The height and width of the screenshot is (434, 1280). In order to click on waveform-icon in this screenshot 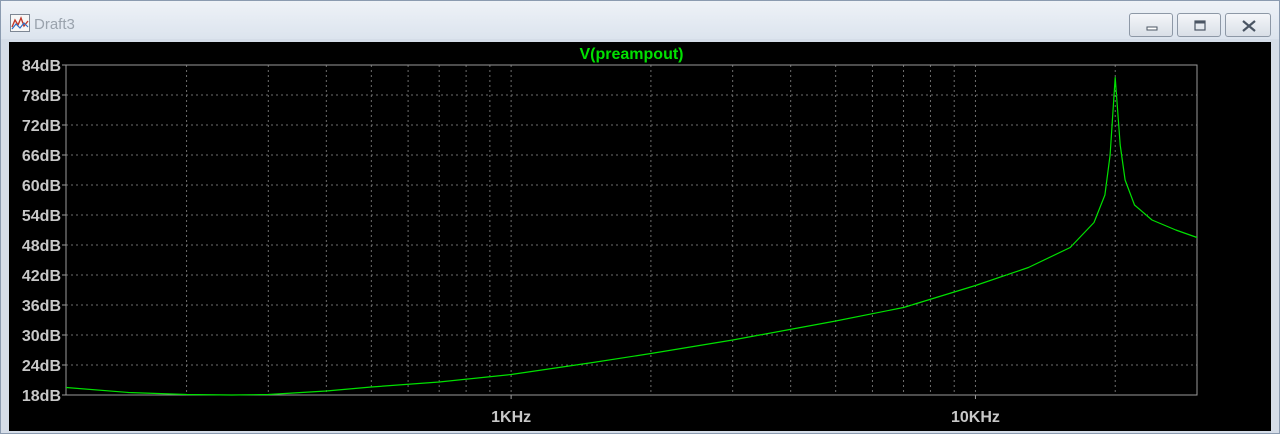, I will do `click(20, 23)`.